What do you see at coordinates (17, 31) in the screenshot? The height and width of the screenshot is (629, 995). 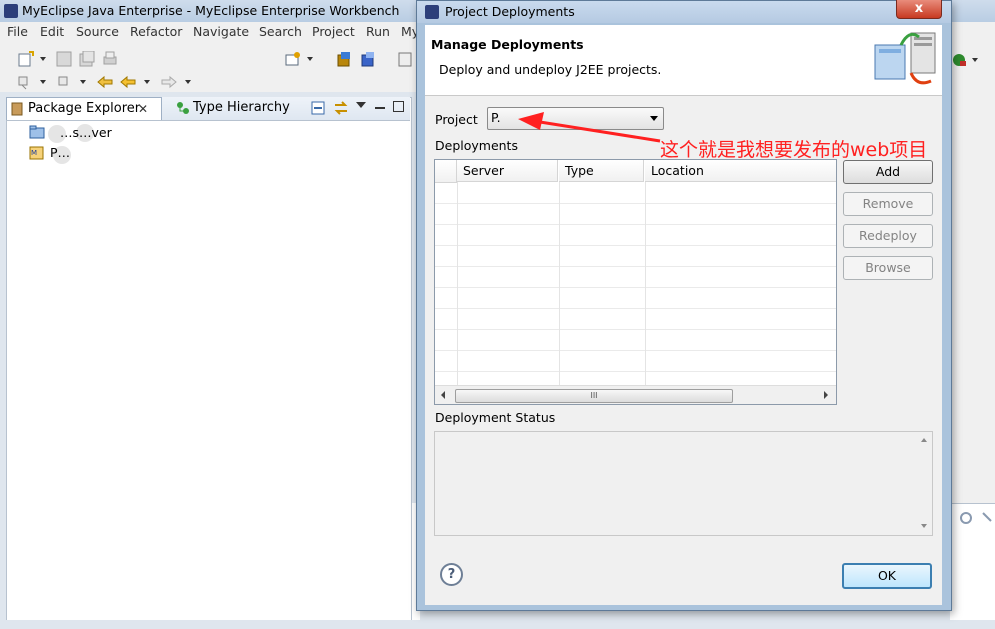 I see `menu-file: File` at bounding box center [17, 31].